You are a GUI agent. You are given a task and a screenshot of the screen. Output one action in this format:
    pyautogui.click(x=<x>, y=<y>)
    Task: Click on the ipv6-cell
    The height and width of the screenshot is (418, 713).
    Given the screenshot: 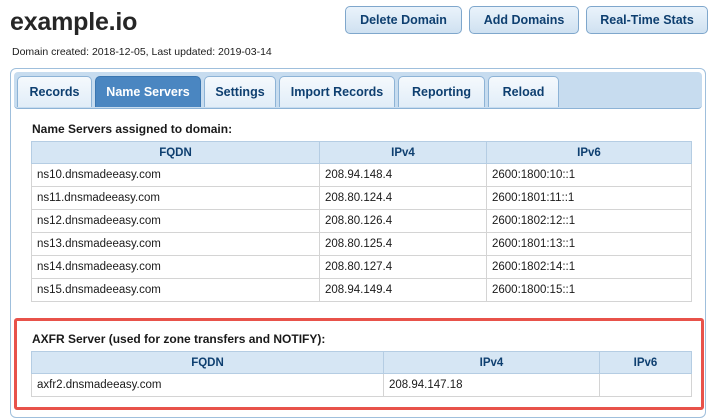 What is the action you would take?
    pyautogui.click(x=645, y=385)
    